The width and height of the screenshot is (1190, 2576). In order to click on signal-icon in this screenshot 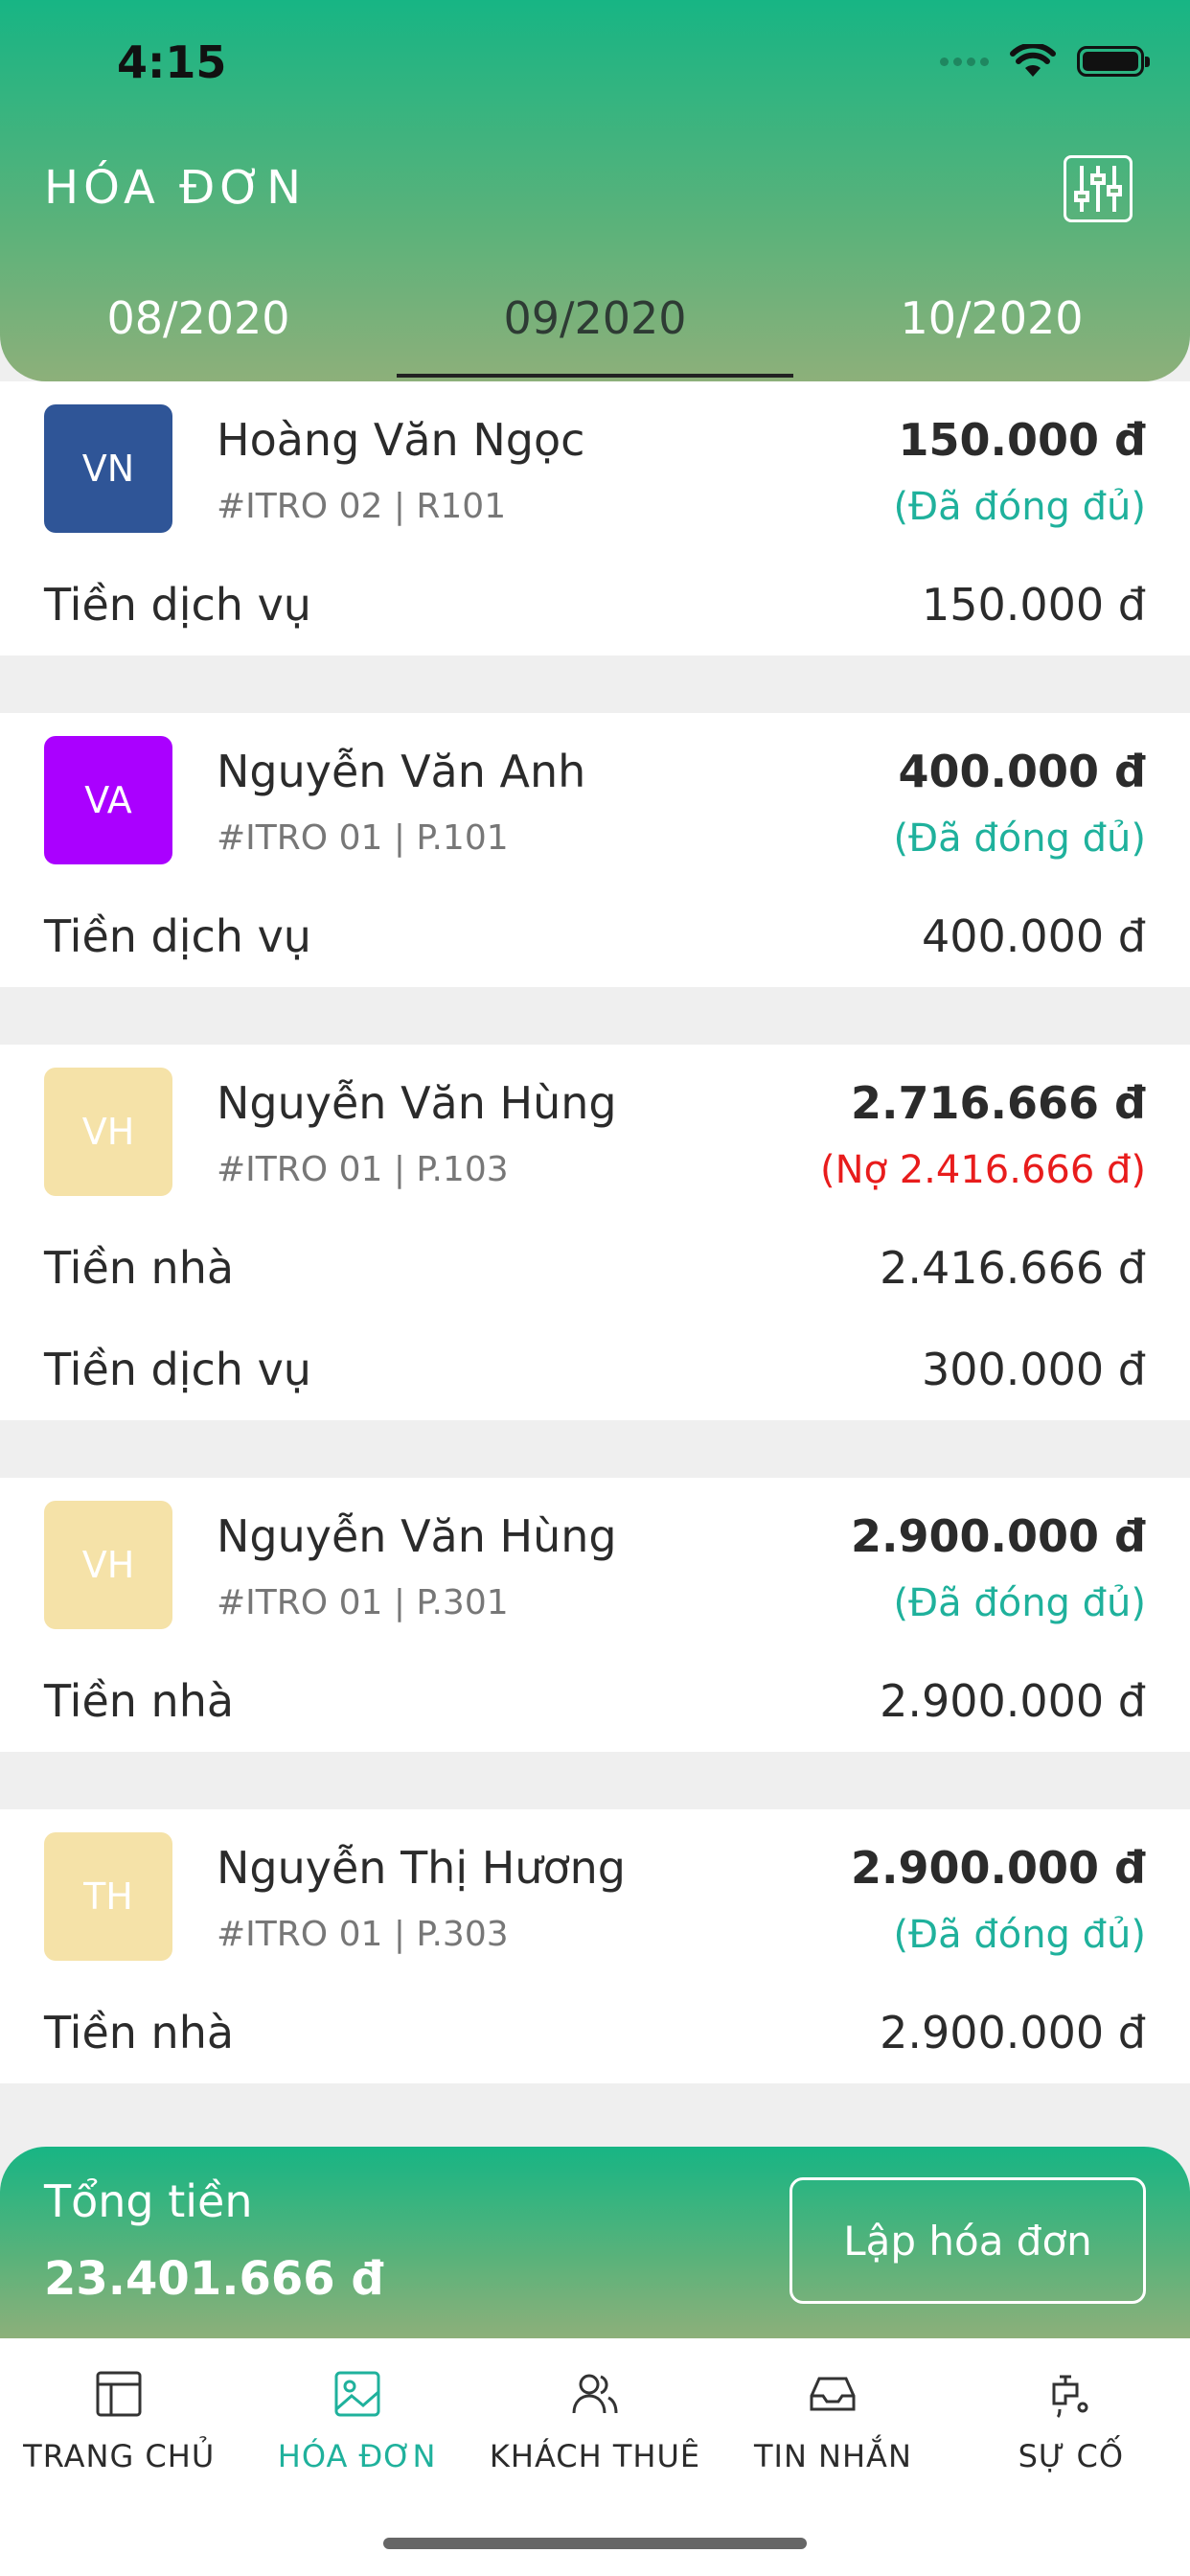, I will do `click(965, 62)`.